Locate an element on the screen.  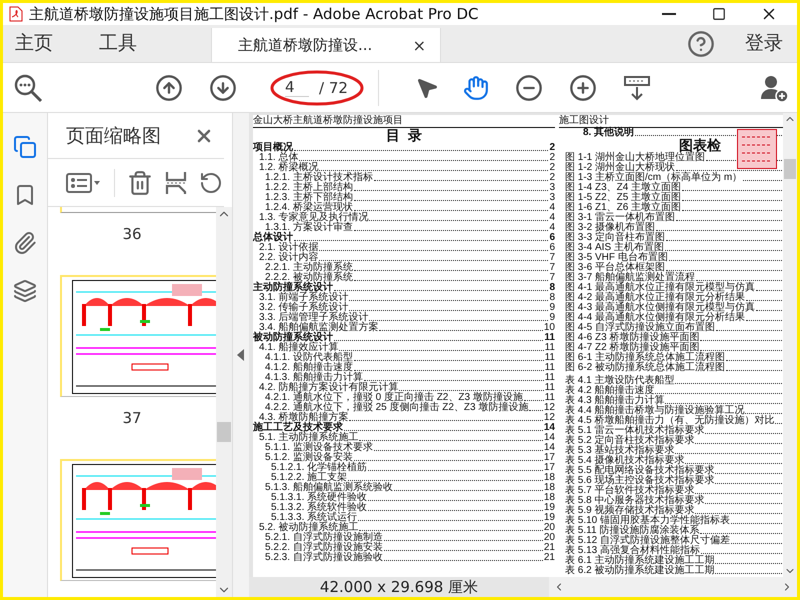
toc-entry: 5.2.3. 自浮式防撞设施验收 is located at coordinates (324, 558).